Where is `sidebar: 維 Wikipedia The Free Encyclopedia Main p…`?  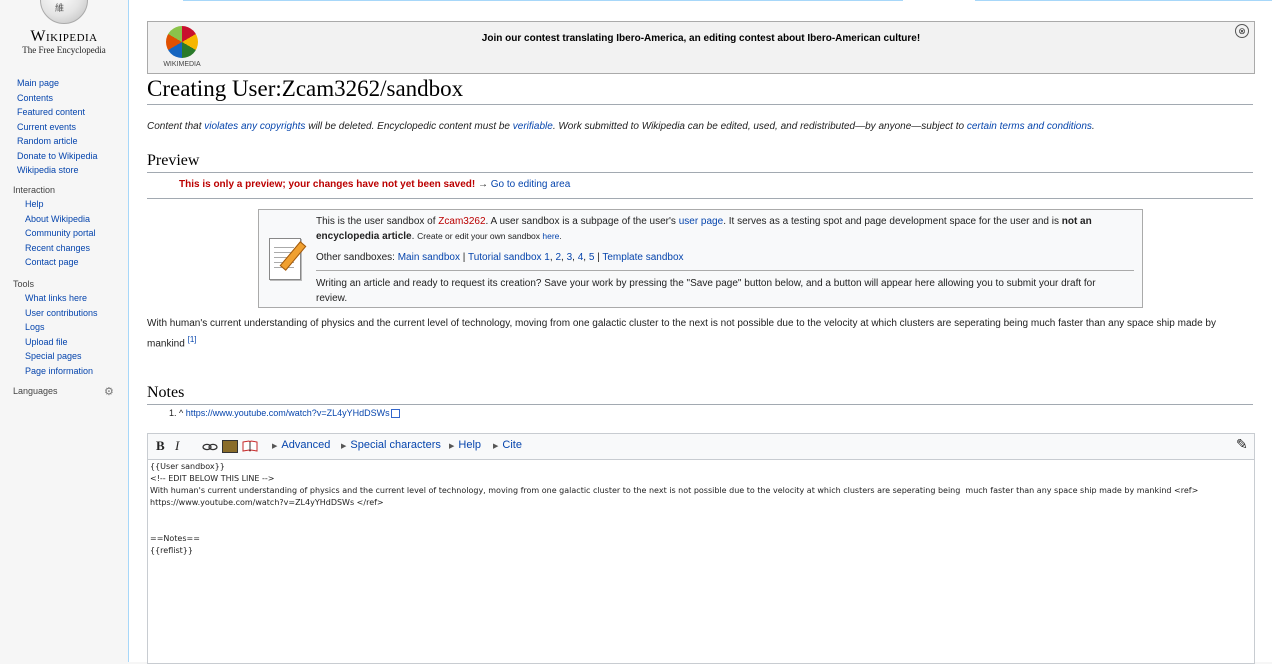
sidebar: 維 Wikipedia The Free Encyclopedia Main p… is located at coordinates (64, 331).